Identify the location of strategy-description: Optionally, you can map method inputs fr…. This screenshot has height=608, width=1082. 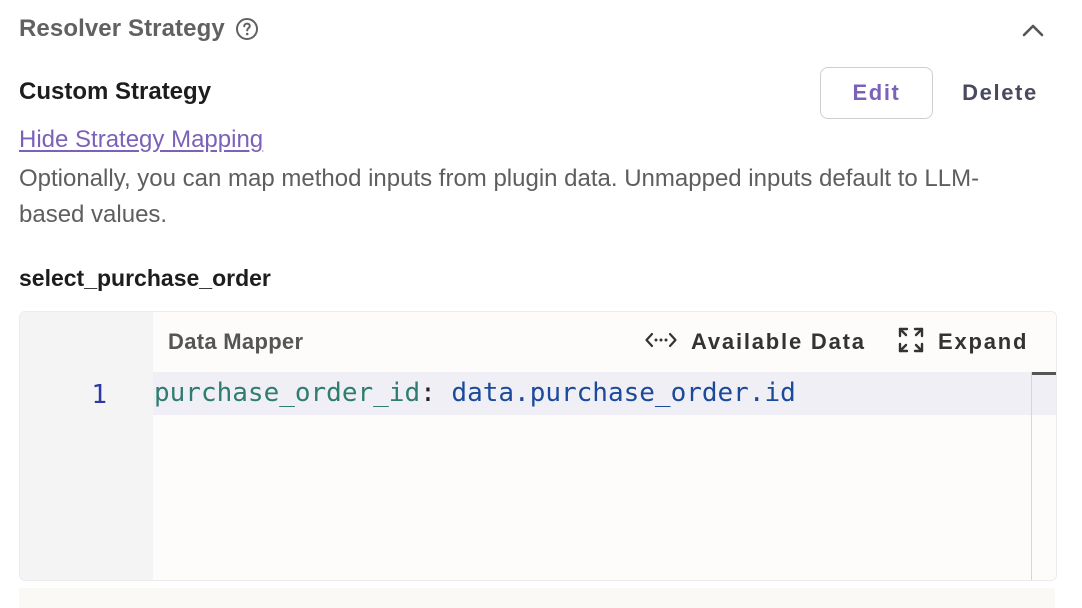
(499, 196).